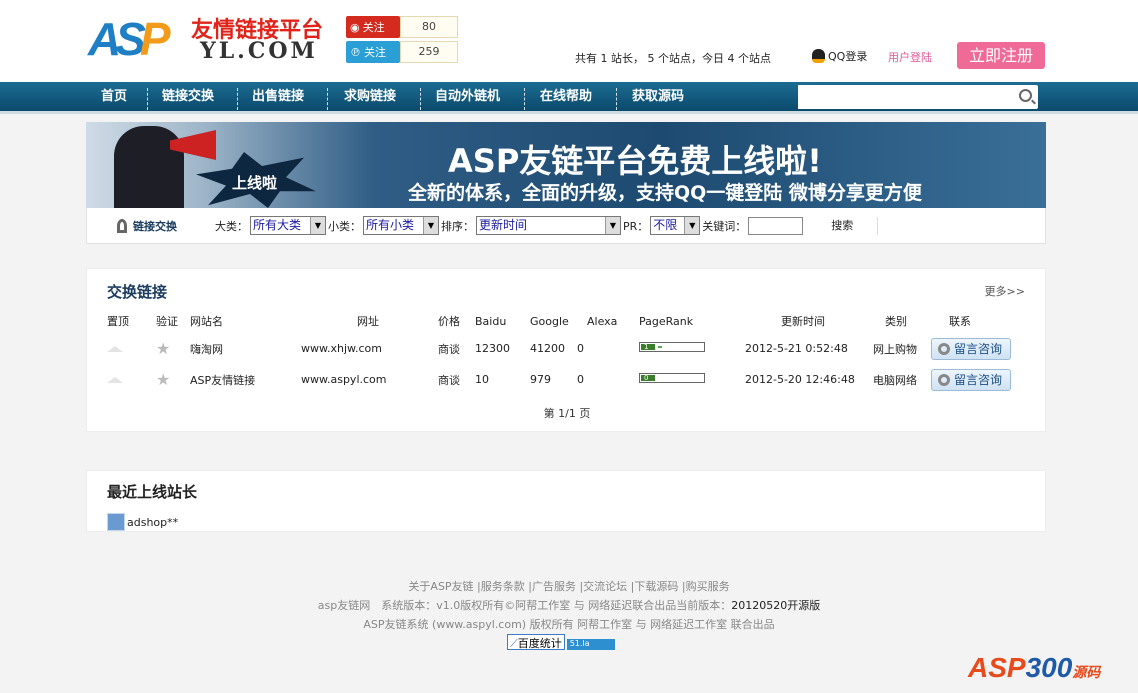  I want to click on pagerank-value: 0, so click(648, 378).